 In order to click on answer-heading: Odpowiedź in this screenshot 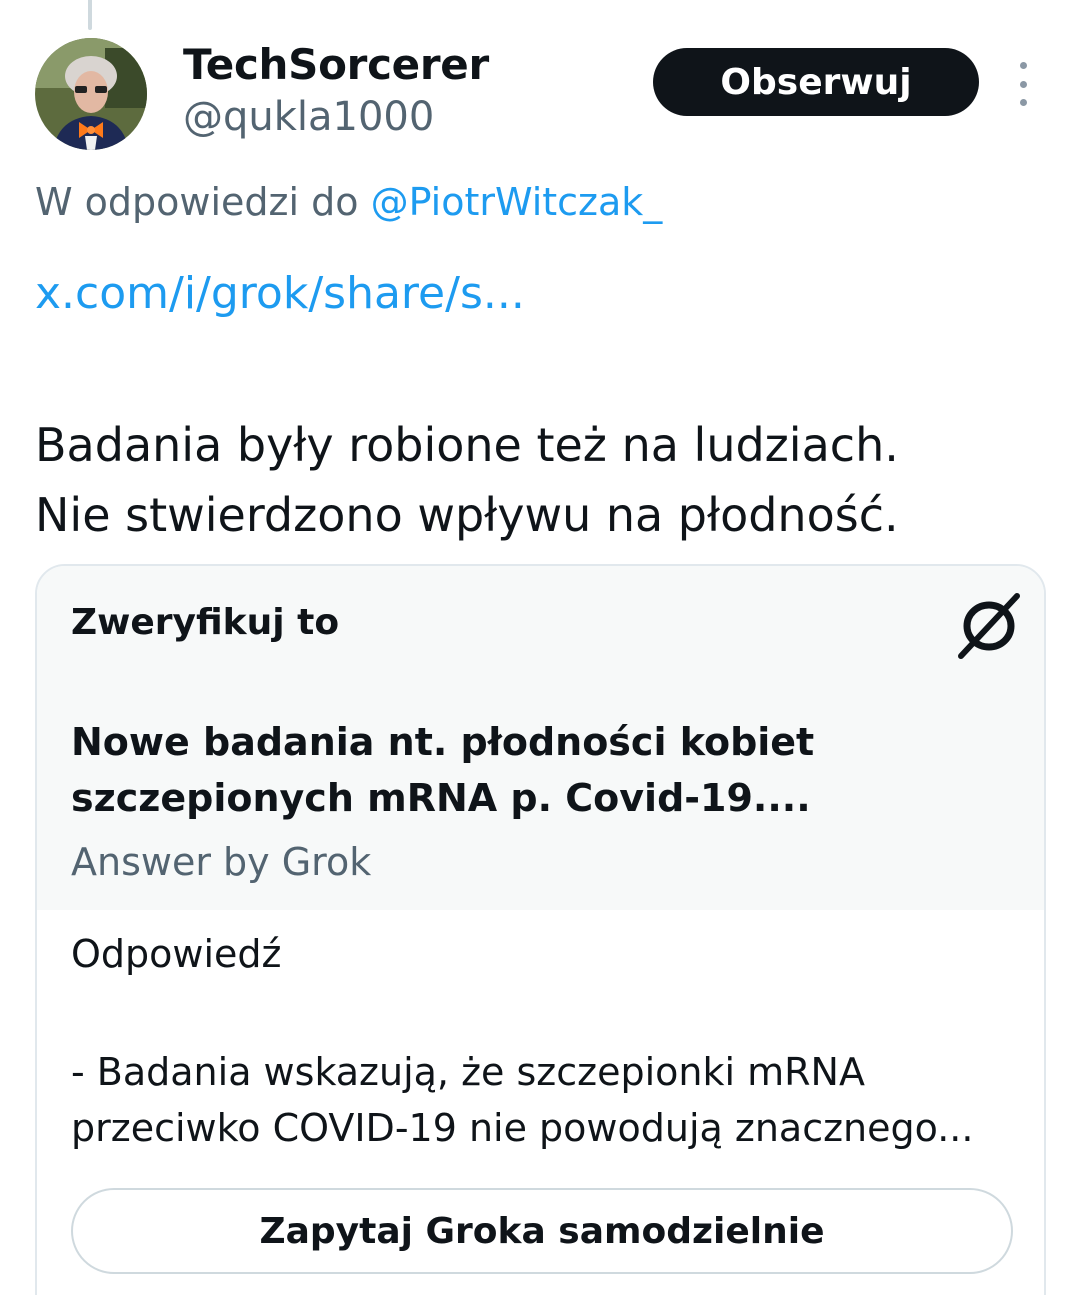, I will do `click(176, 954)`.